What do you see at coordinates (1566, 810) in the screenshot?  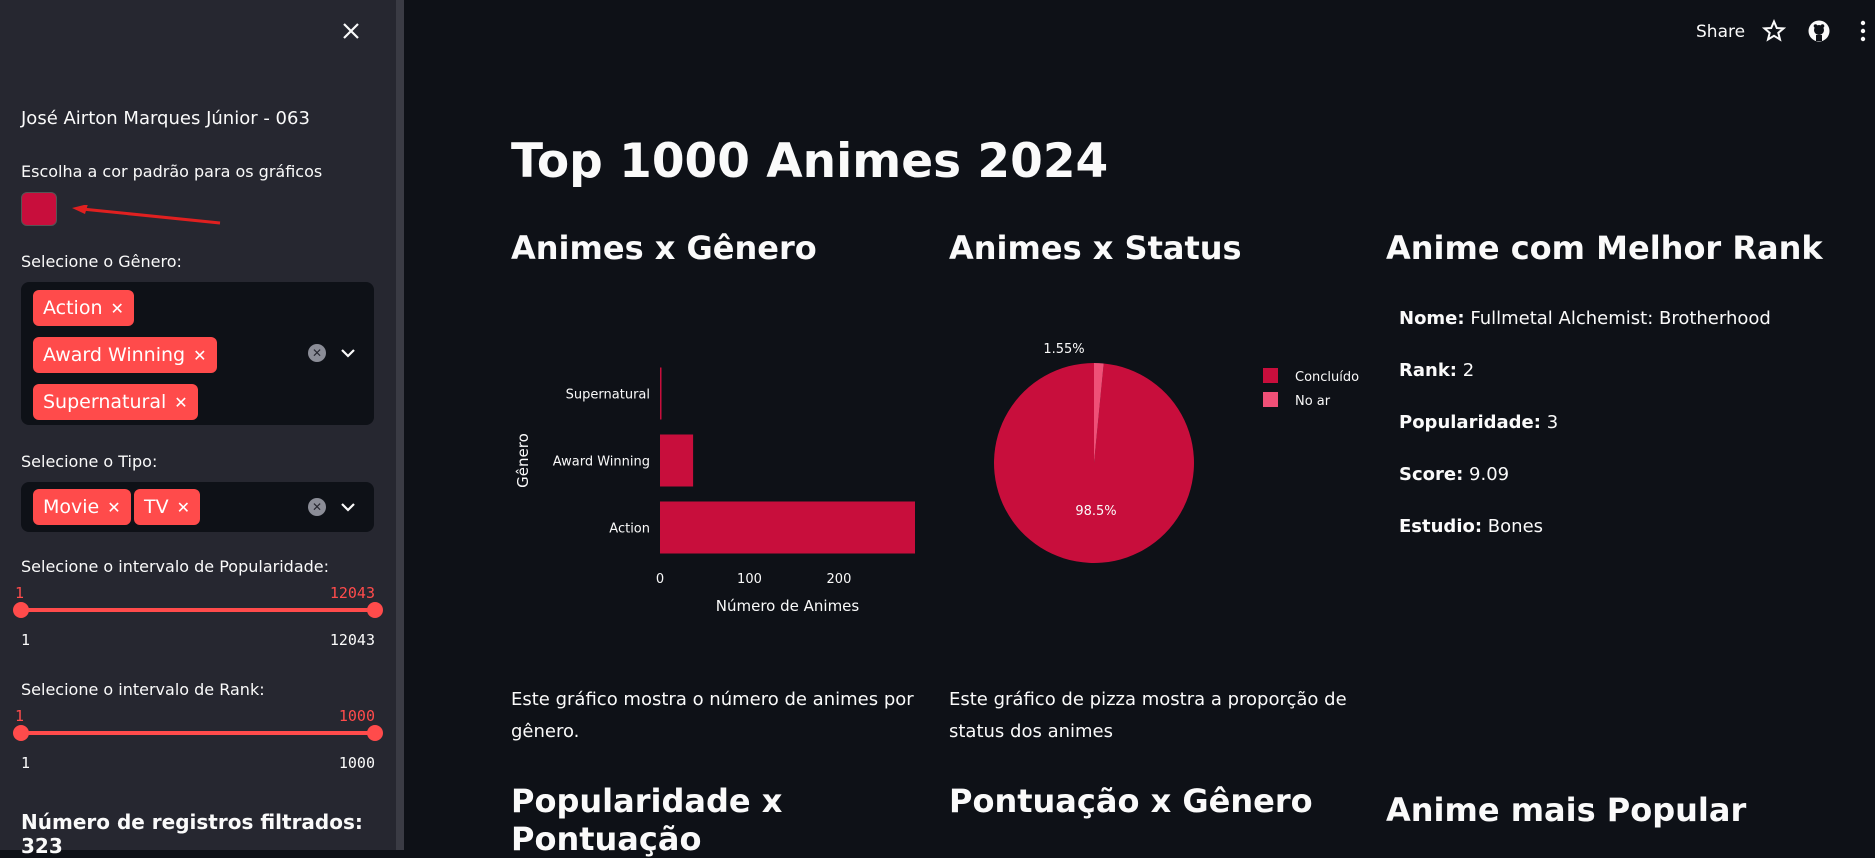 I see `most-popular-title: Anime mais Popular` at bounding box center [1566, 810].